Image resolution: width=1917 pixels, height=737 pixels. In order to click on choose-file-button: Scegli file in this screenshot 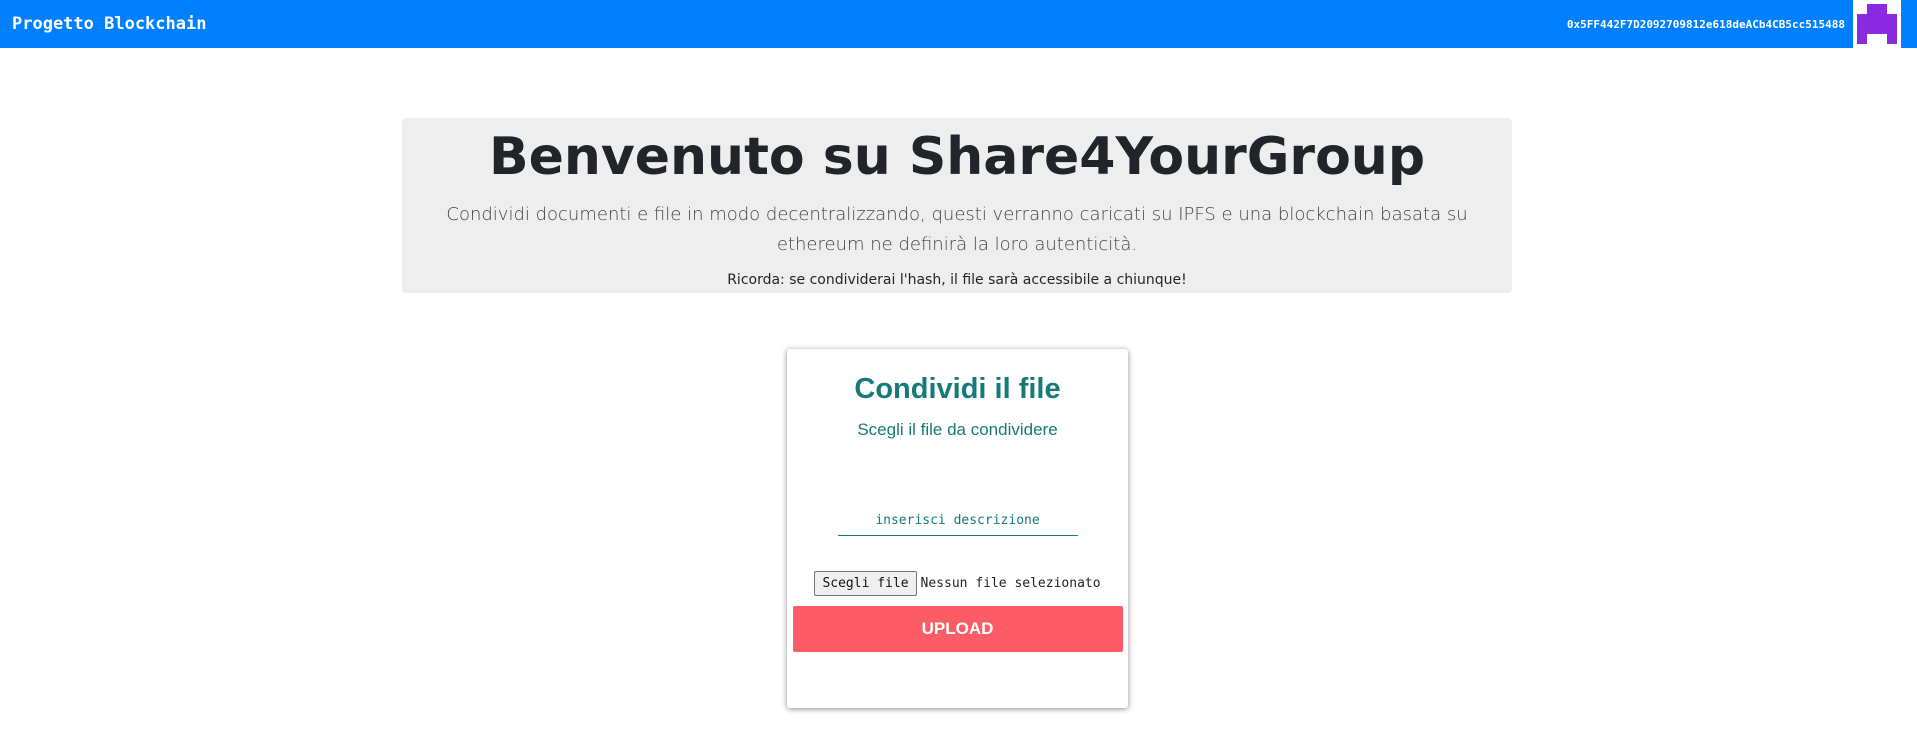, I will do `click(865, 583)`.